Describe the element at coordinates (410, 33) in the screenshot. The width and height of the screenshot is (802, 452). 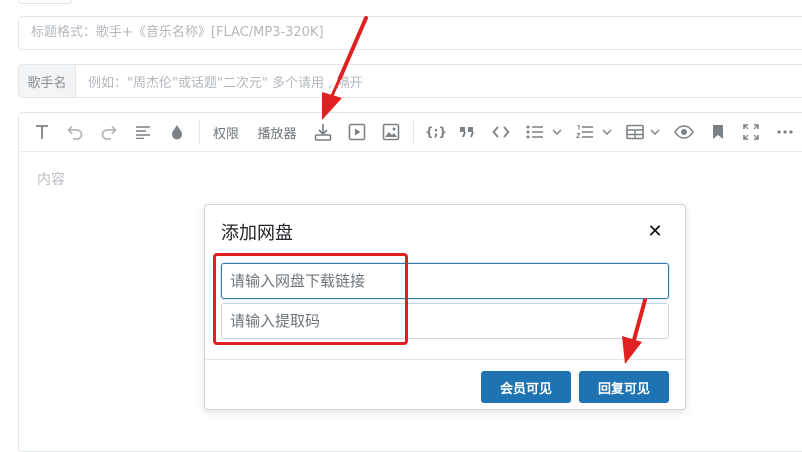
I see `title-input: 标题格式：歌手+《音乐名称》[FLAC/MP3-320K]` at that location.